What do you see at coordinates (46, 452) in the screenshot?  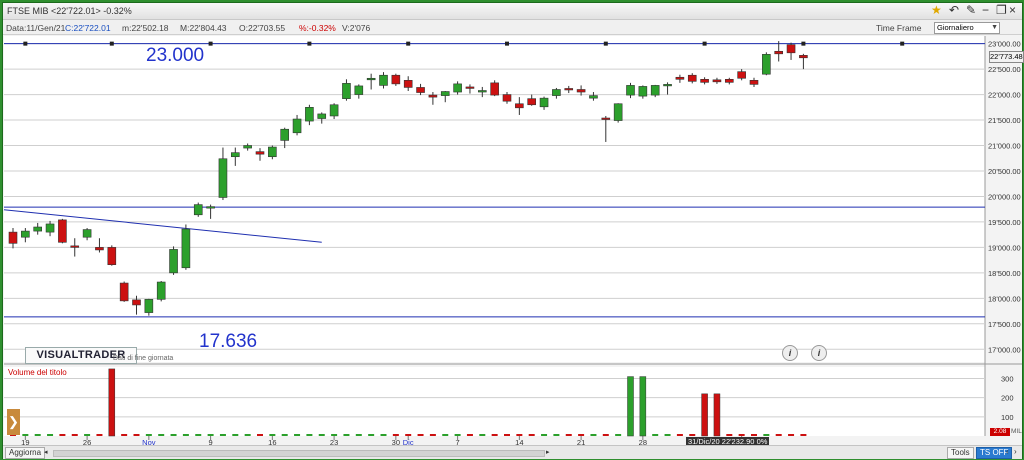 I see `scroll-left-icon: ◂` at bounding box center [46, 452].